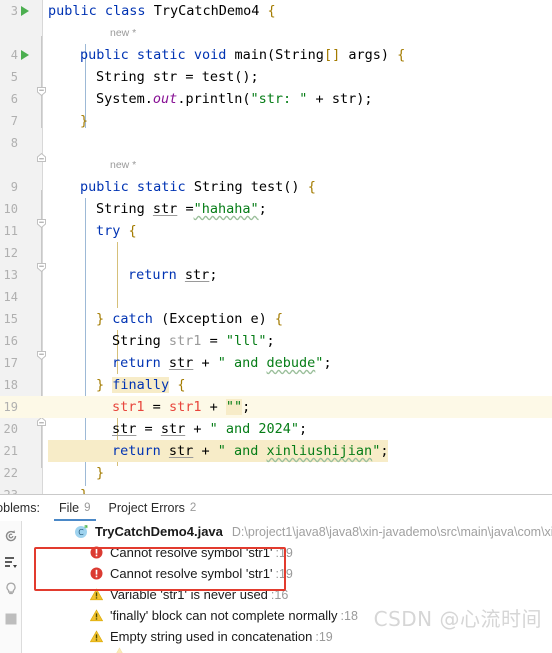  I want to click on sort-filter-icon, so click(11, 562).